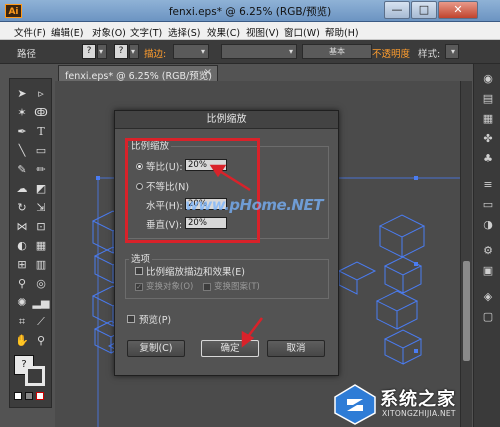 This screenshot has width=500, height=427. Describe the element at coordinates (418, 399) in the screenshot. I see `site-logo-title: 系统之家` at that location.